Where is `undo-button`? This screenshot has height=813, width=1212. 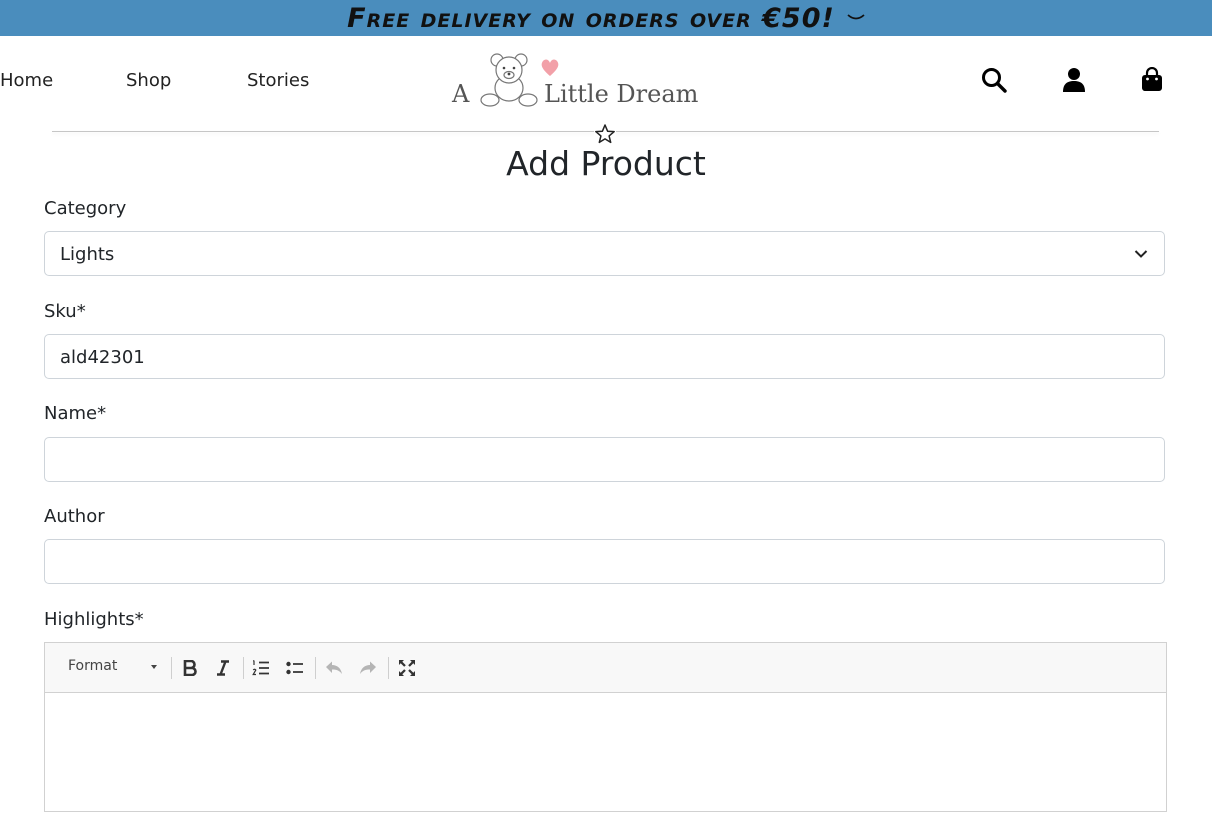
undo-button is located at coordinates (334, 668).